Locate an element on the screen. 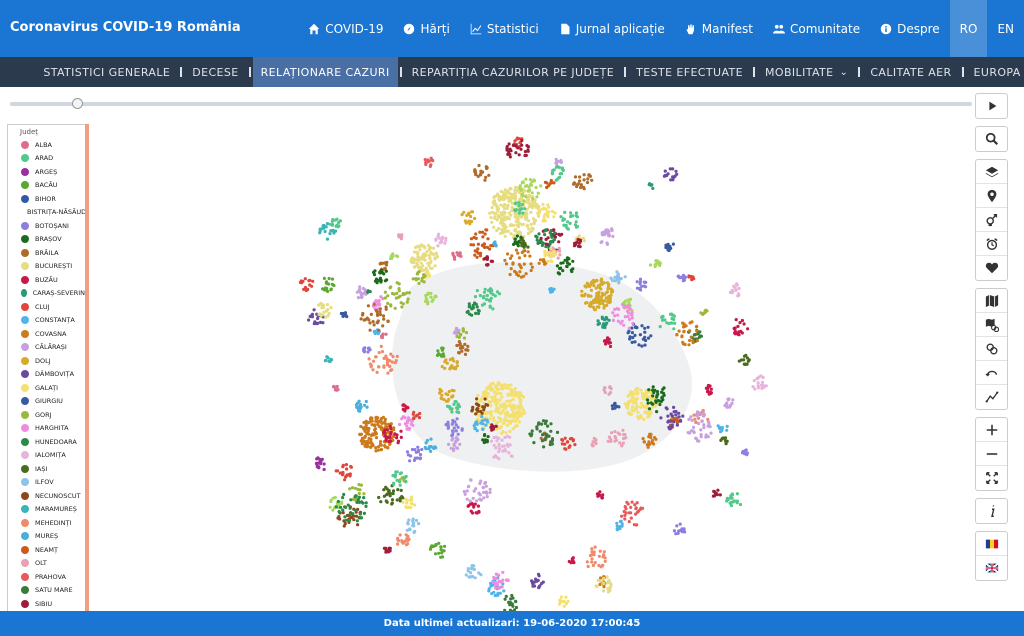  nav-covid19: COVID-19 is located at coordinates (345, 28).